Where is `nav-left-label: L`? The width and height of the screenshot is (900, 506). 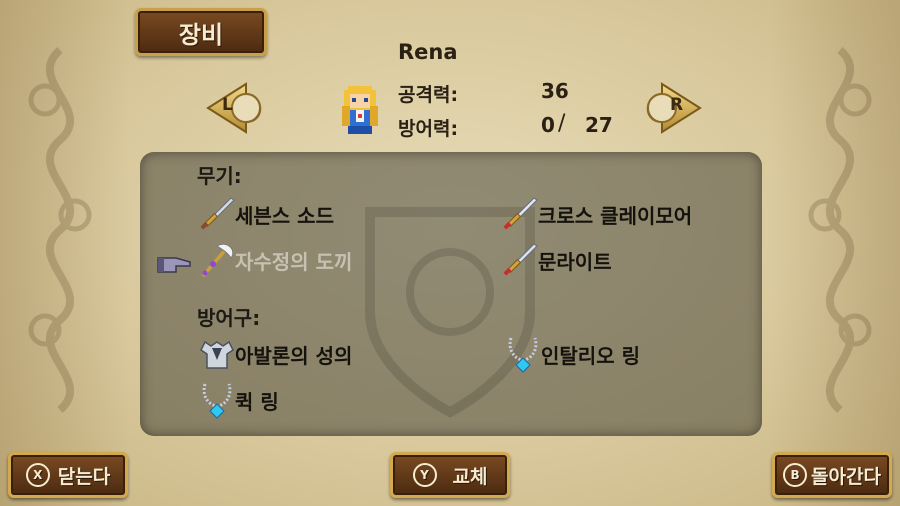
nav-left-label: L is located at coordinates (227, 105).